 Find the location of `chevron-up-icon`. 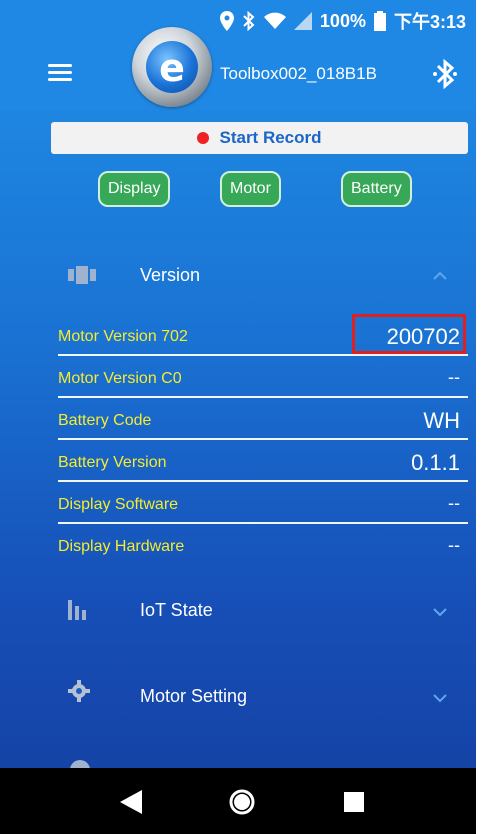

chevron-up-icon is located at coordinates (440, 276).